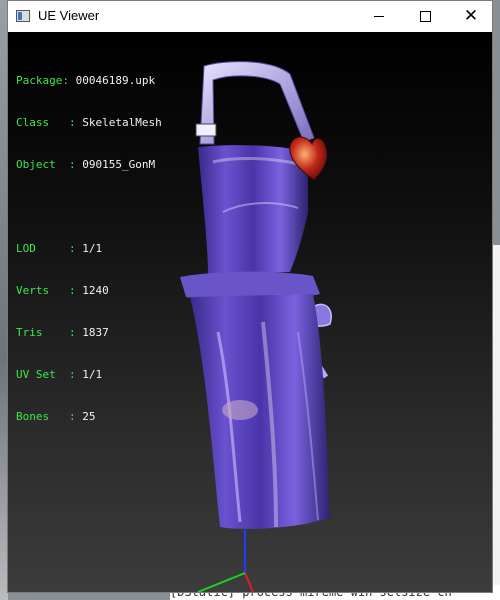 Image resolution: width=500 pixels, height=600 pixels. Describe the element at coordinates (115, 80) in the screenshot. I see `package-value: 00046189.upk` at that location.